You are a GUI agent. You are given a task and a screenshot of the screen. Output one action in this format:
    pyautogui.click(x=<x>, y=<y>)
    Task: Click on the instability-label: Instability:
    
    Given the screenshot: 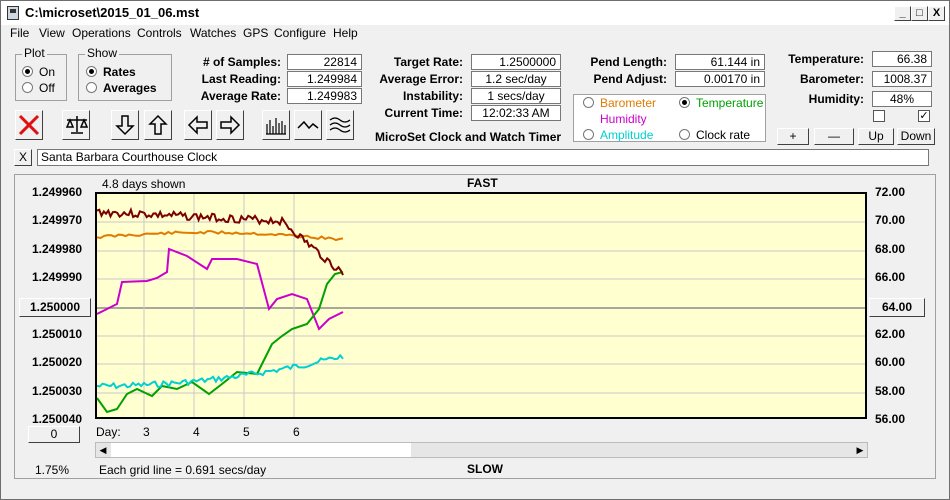 What is the action you would take?
    pyautogui.click(x=432, y=96)
    